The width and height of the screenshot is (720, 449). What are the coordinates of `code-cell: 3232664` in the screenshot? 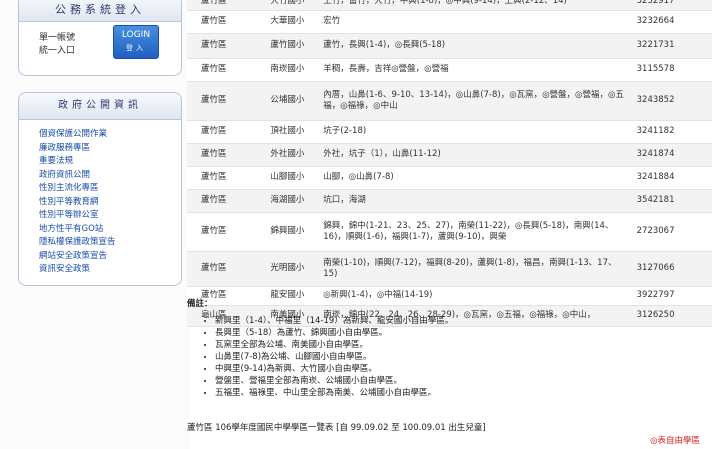 It's located at (672, 22).